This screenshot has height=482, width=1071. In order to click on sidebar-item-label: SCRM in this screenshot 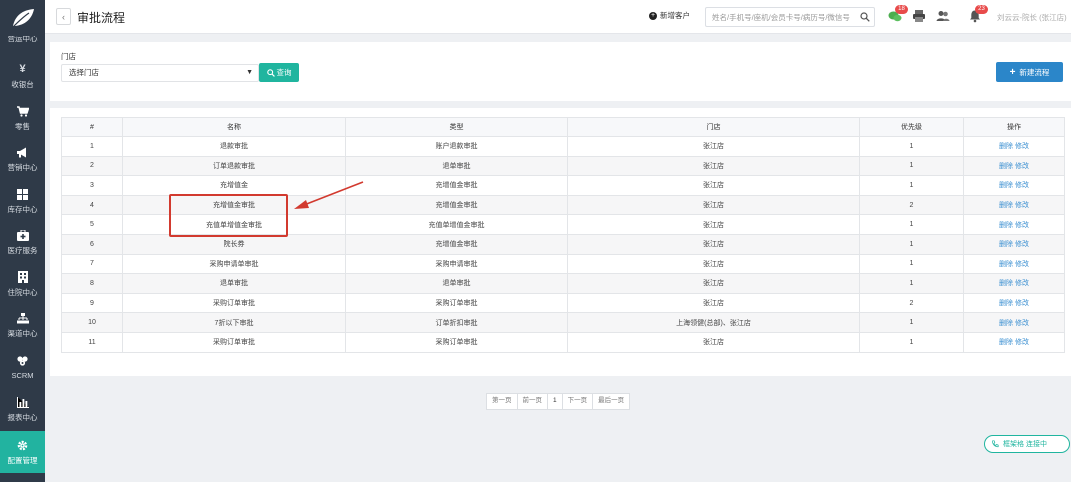, I will do `click(22, 375)`.